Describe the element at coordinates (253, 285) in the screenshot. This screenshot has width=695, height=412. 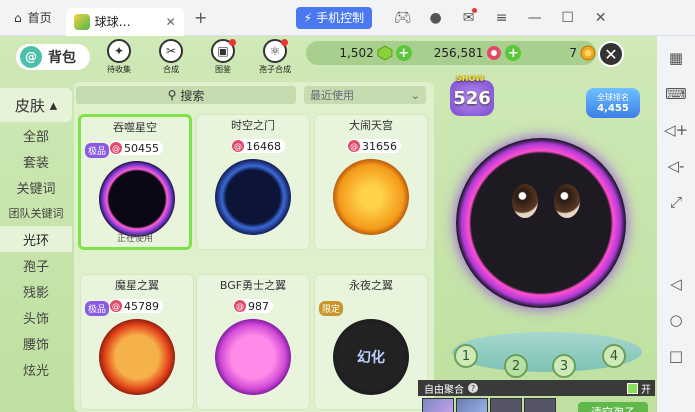
I see `item-name: BGF勇士之翼` at that location.